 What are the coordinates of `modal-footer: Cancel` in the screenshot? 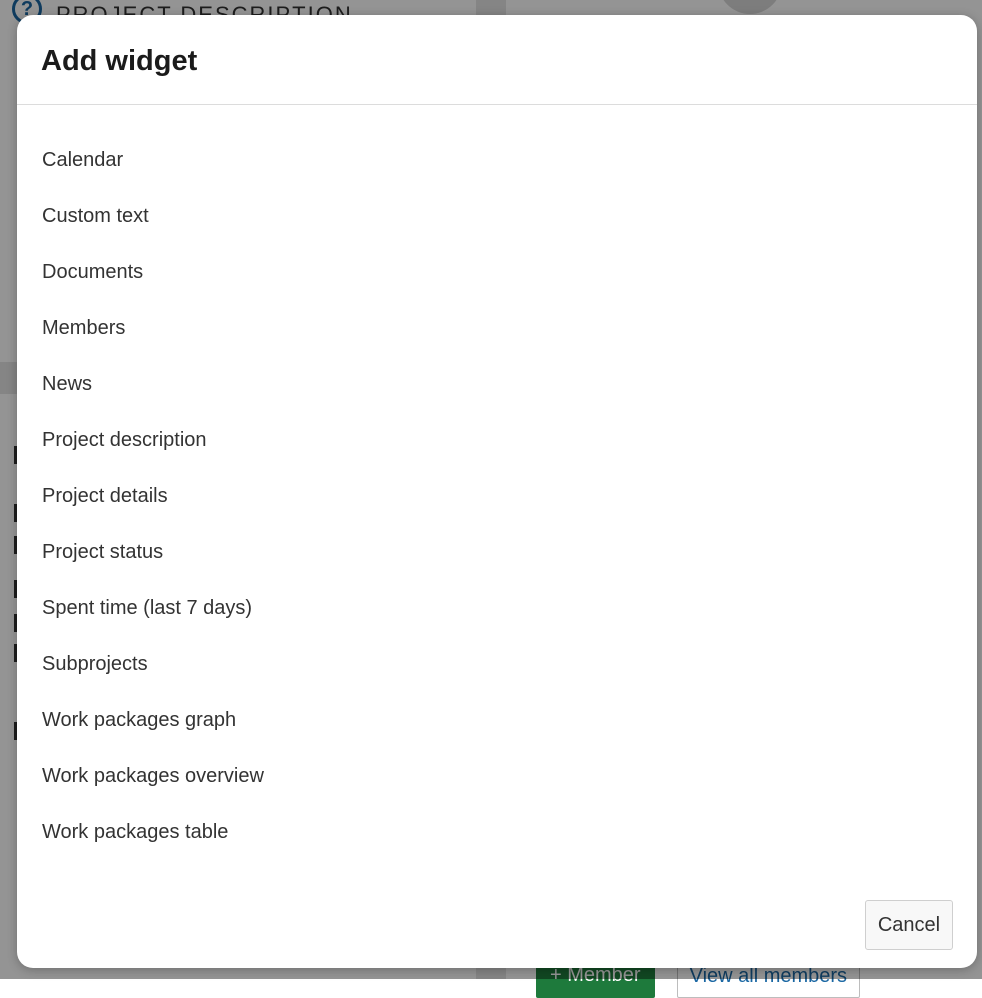 It's located at (909, 925).